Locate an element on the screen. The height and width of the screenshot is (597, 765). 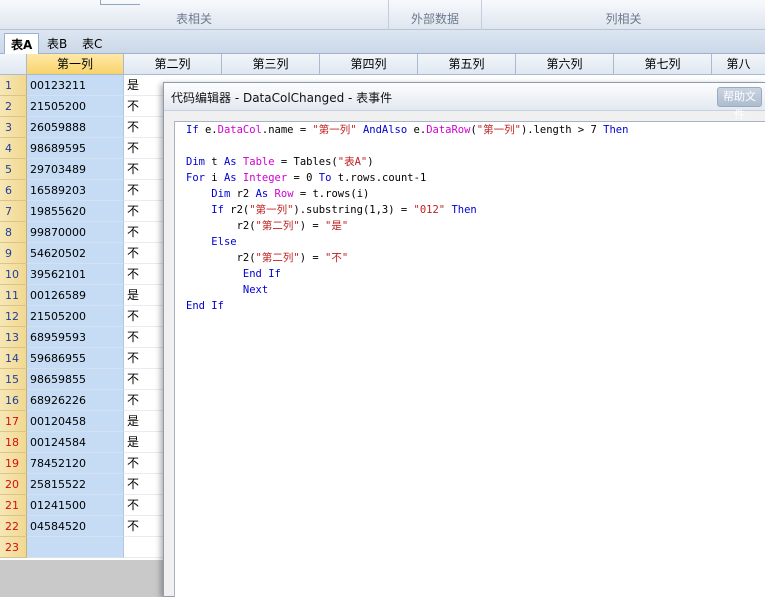
row-number: 10 is located at coordinates (13, 274).